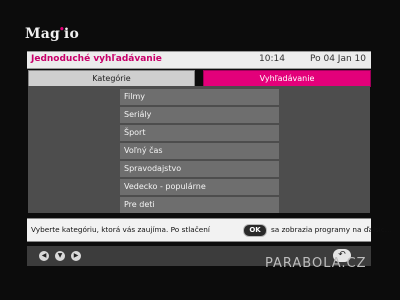 The height and width of the screenshot is (300, 400). What do you see at coordinates (199, 115) in the screenshot?
I see `category-item-serialy: Seriály` at bounding box center [199, 115].